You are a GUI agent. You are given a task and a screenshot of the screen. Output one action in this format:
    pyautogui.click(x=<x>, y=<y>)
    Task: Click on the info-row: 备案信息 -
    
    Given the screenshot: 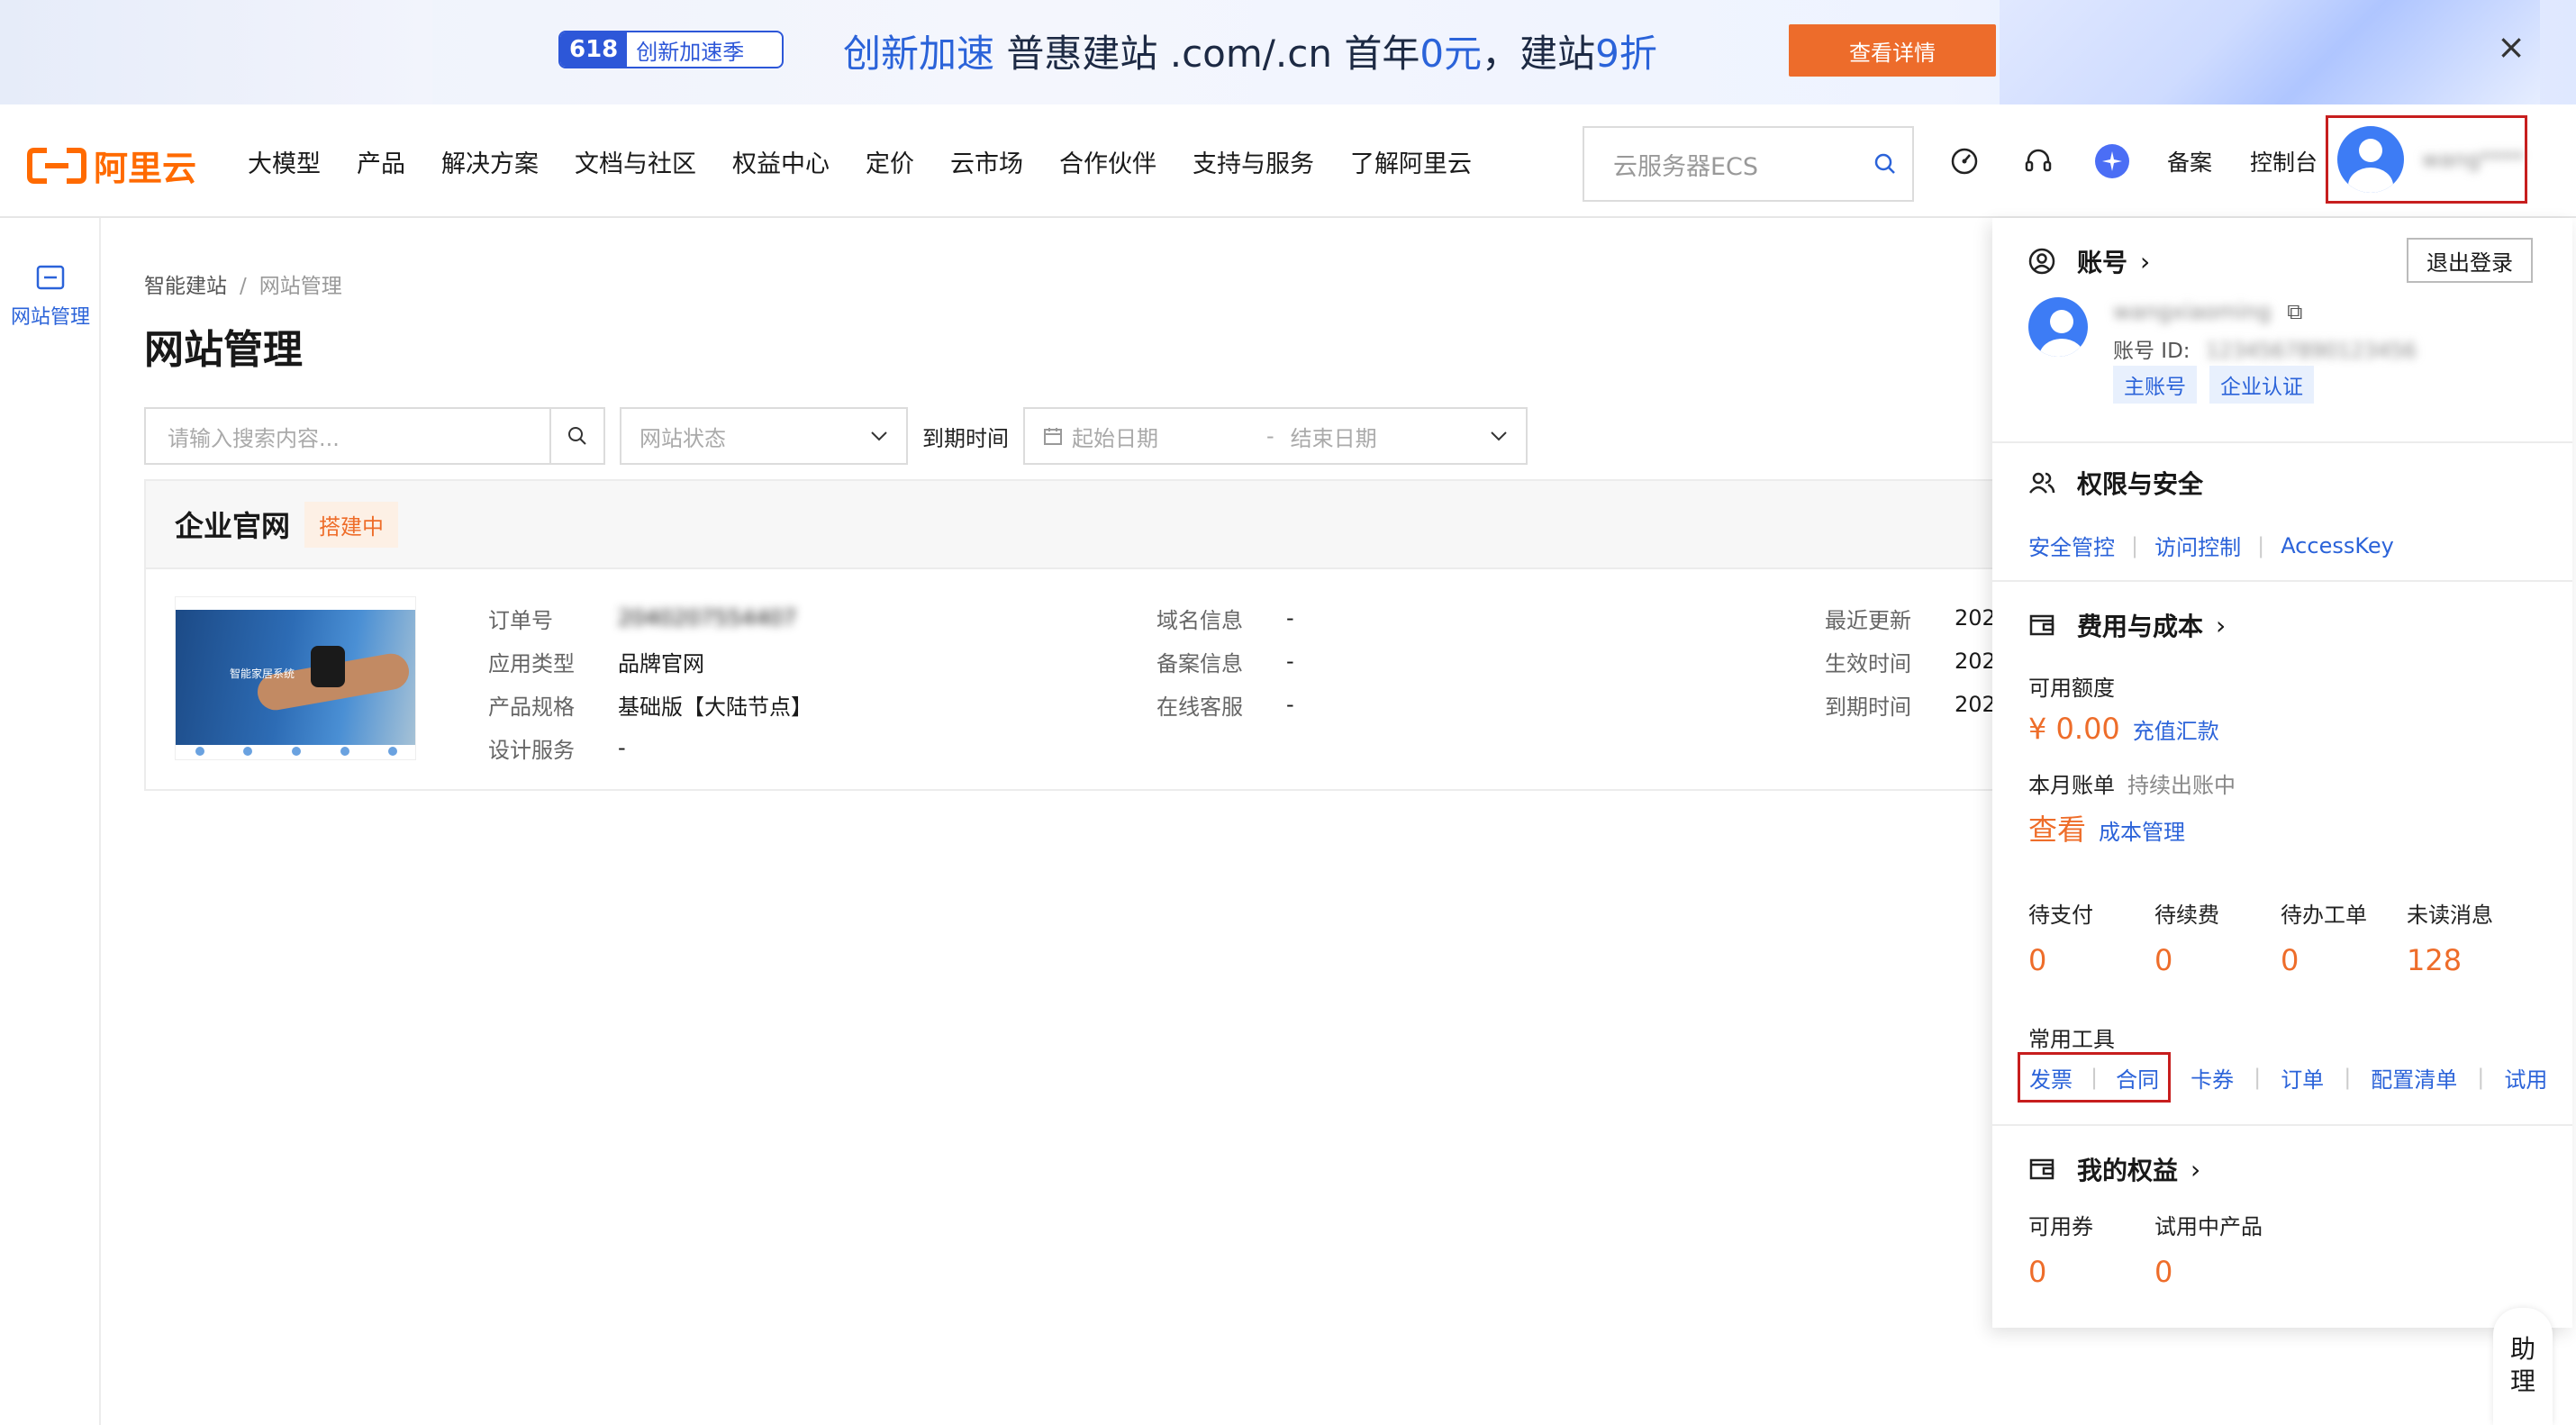 What is the action you would take?
    pyautogui.click(x=1225, y=662)
    